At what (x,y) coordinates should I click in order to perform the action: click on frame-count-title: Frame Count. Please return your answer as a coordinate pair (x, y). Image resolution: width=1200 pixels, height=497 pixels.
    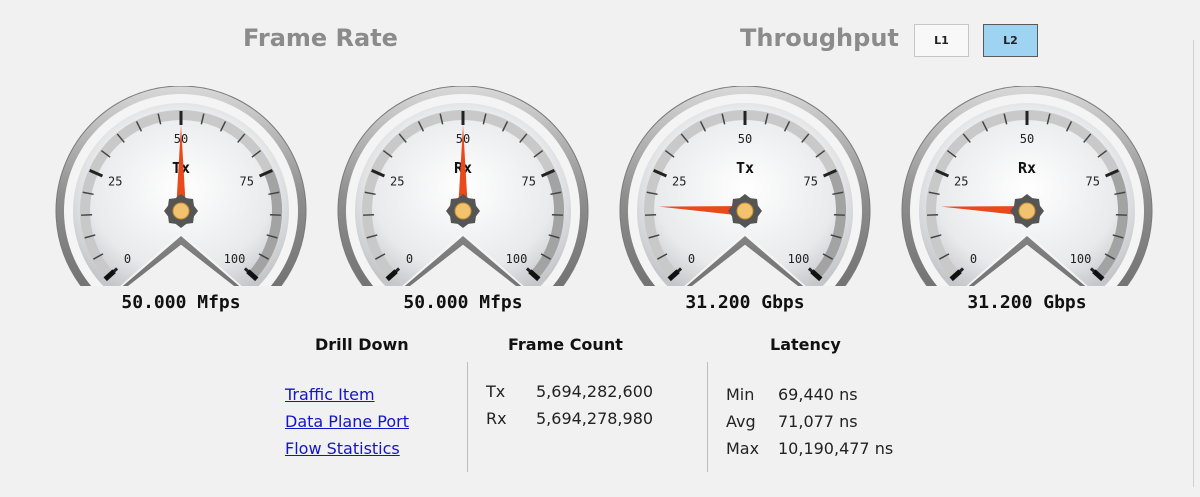
    Looking at the image, I should click on (565, 344).